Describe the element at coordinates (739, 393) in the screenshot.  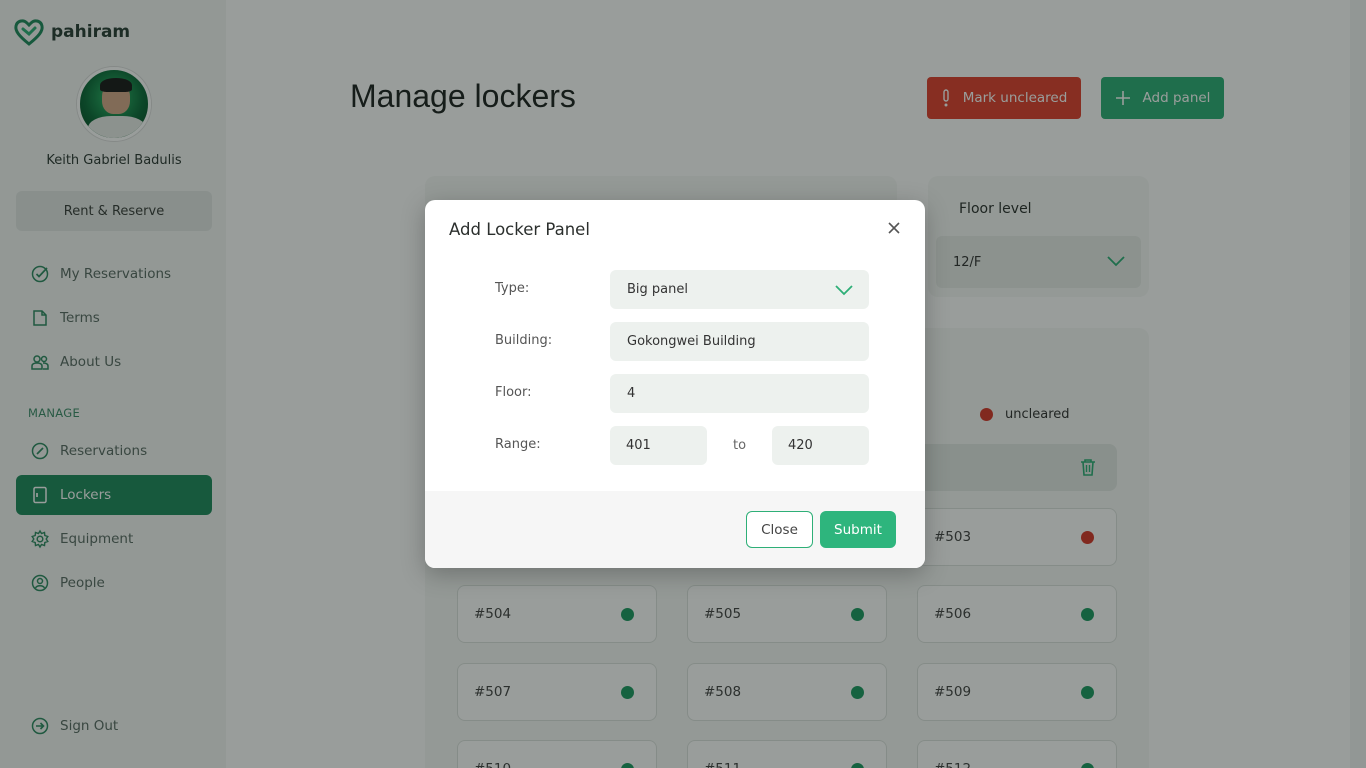
I see `floor-field: 4` at that location.